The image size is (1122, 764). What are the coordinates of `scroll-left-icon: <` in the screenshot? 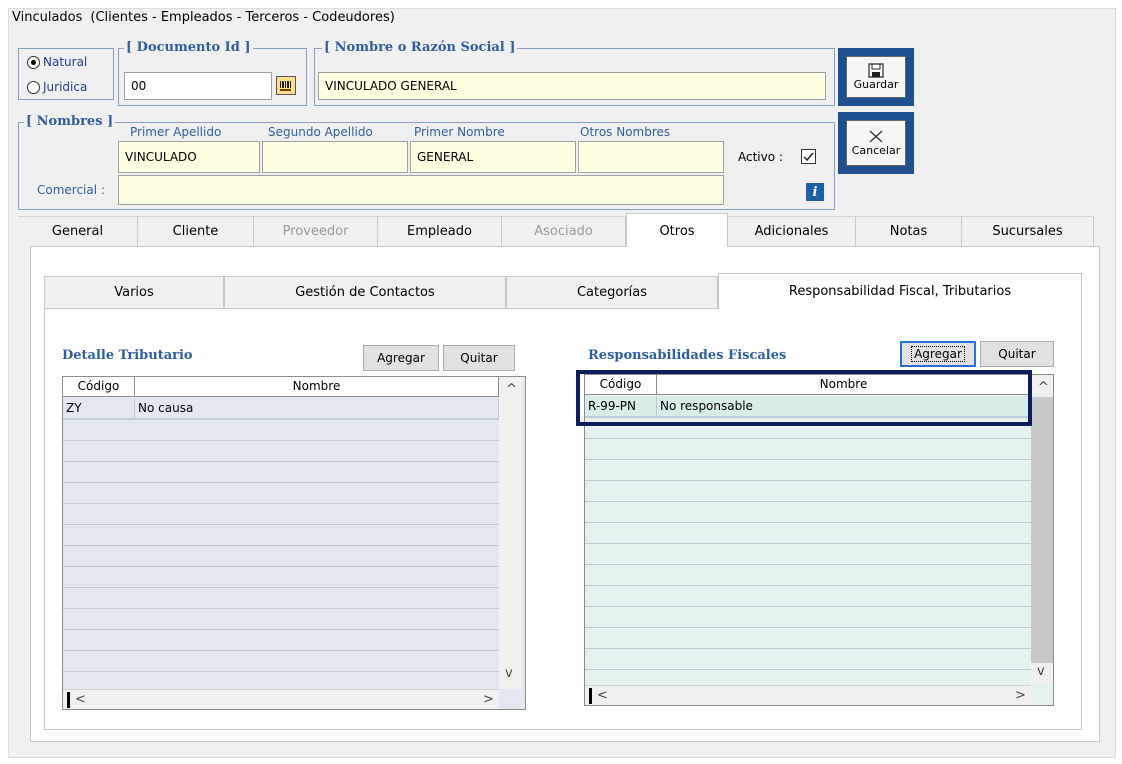 It's located at (602, 696).